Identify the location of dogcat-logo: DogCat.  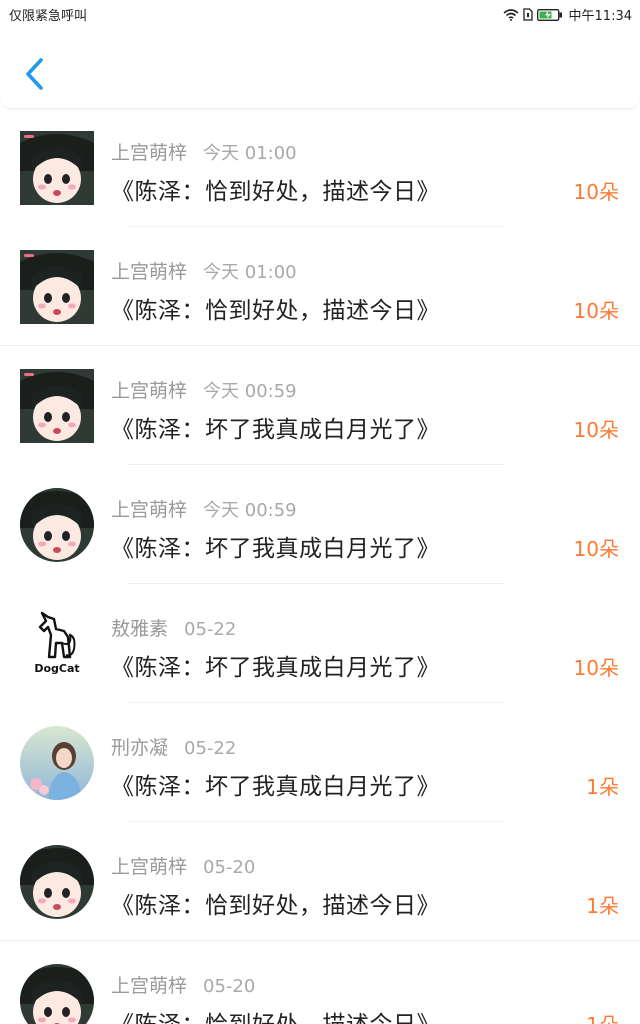
(57, 644).